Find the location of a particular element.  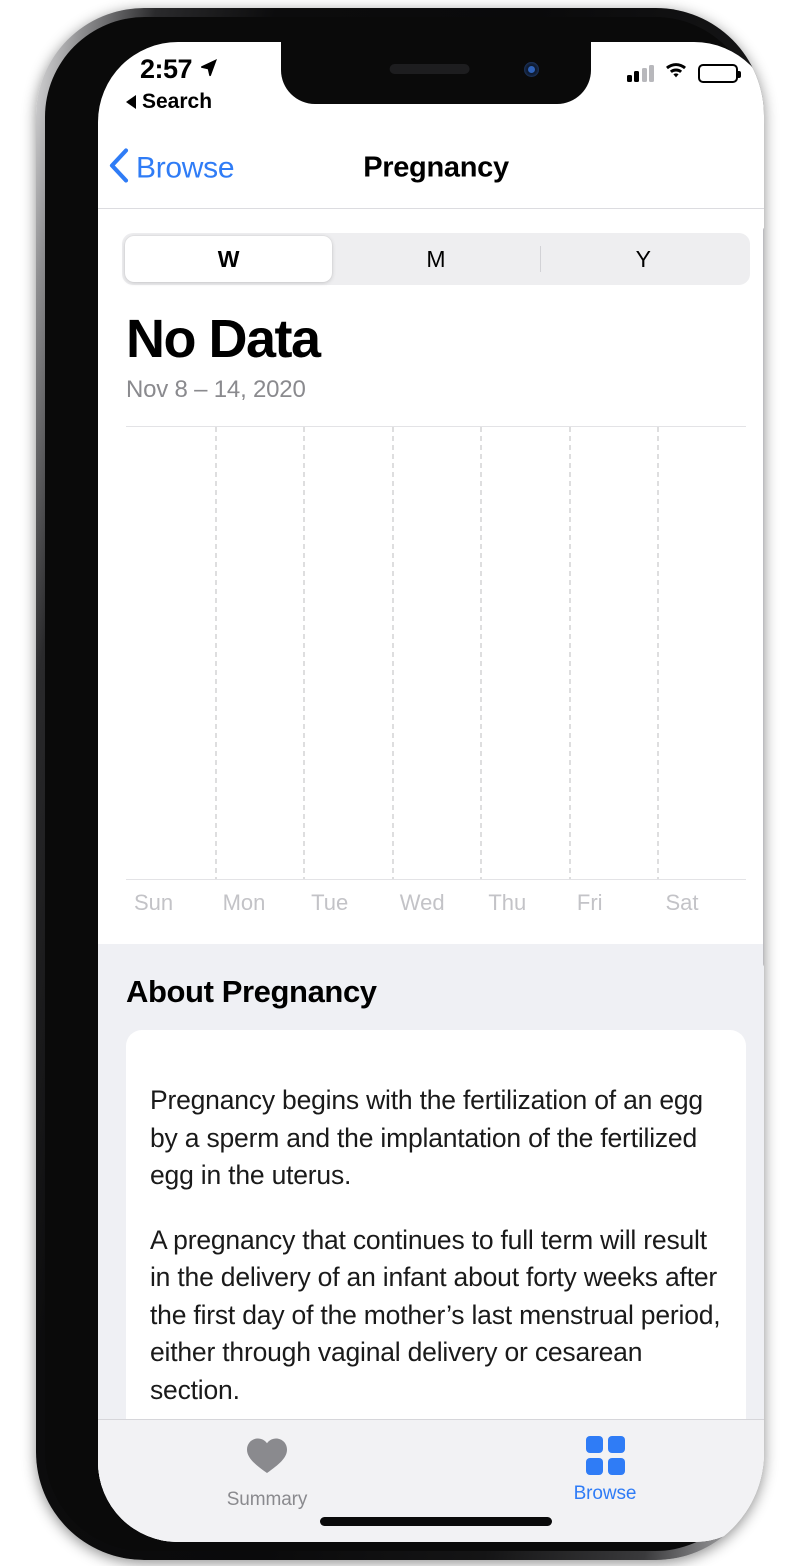

chart-label-sun: Sun is located at coordinates (154, 902).